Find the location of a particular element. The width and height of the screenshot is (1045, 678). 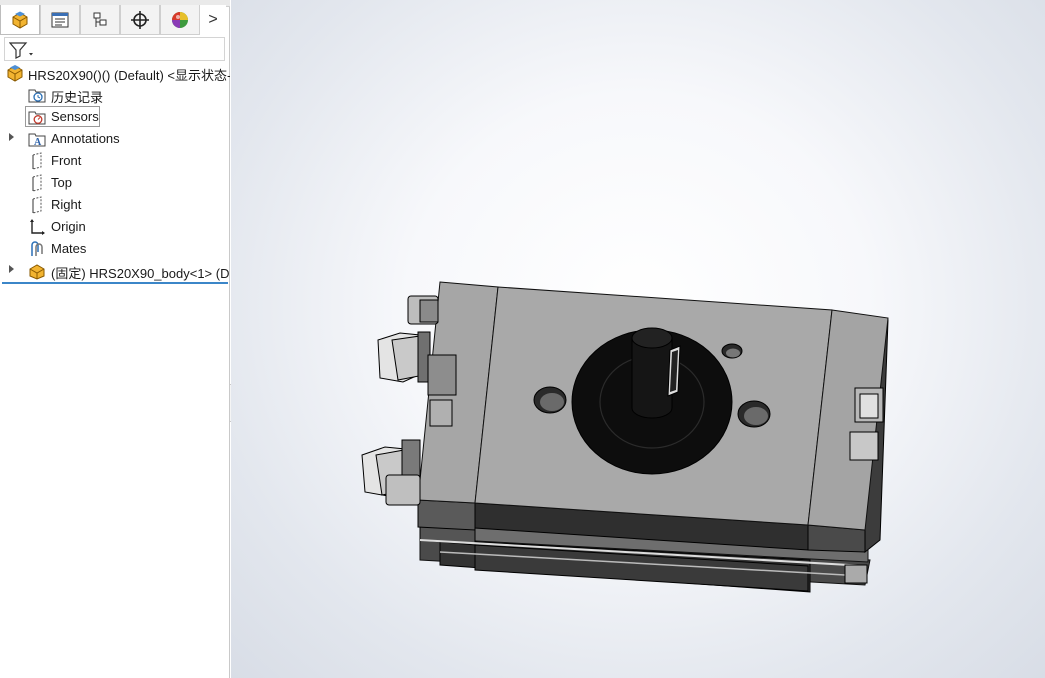

configuration-icon is located at coordinates (100, 19).